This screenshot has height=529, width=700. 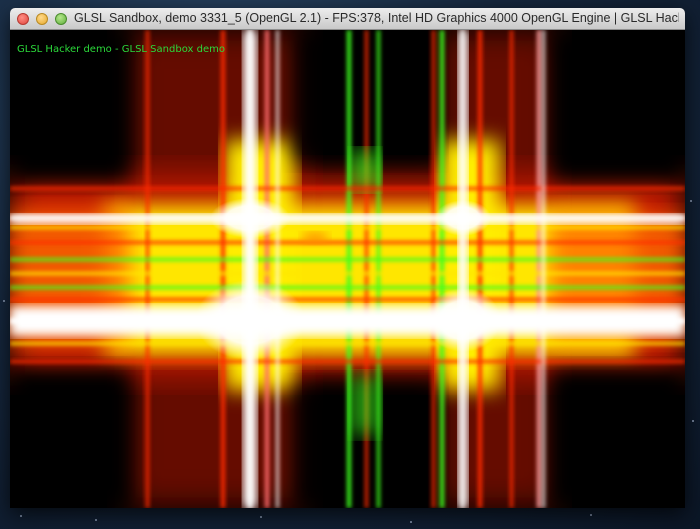 I want to click on overlay-caption: GLSL Hacker demo - GLSL Sandbox demo, so click(x=121, y=49).